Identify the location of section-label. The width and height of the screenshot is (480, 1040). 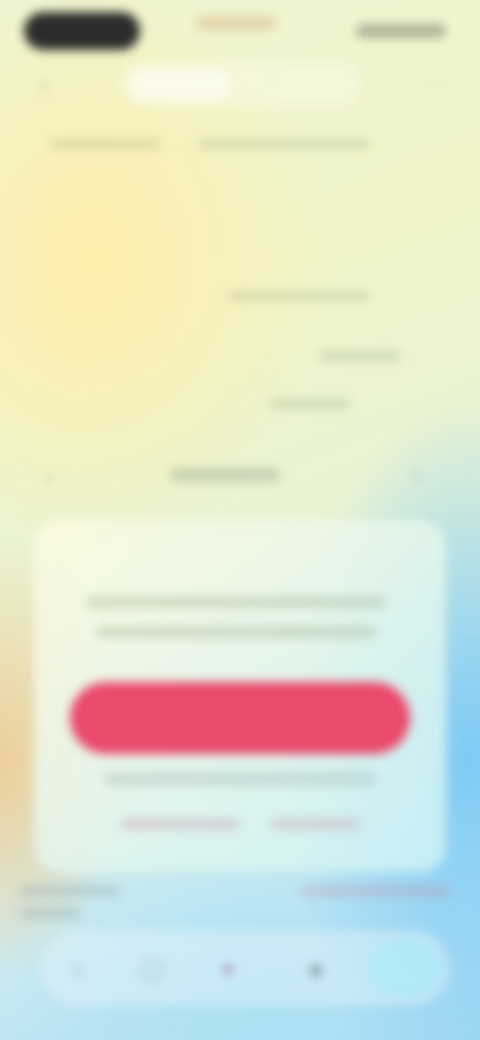
(225, 475).